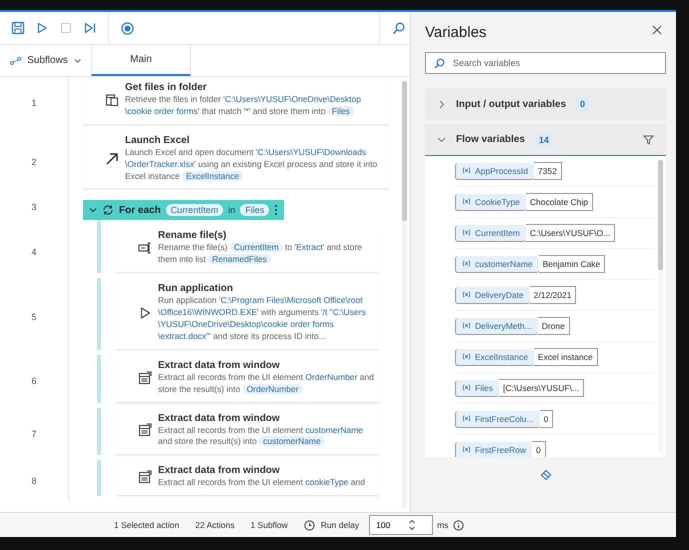  What do you see at coordinates (247, 478) in the screenshot?
I see `action-card: Extract data from window Extract all records from the UI element cookieType and` at bounding box center [247, 478].